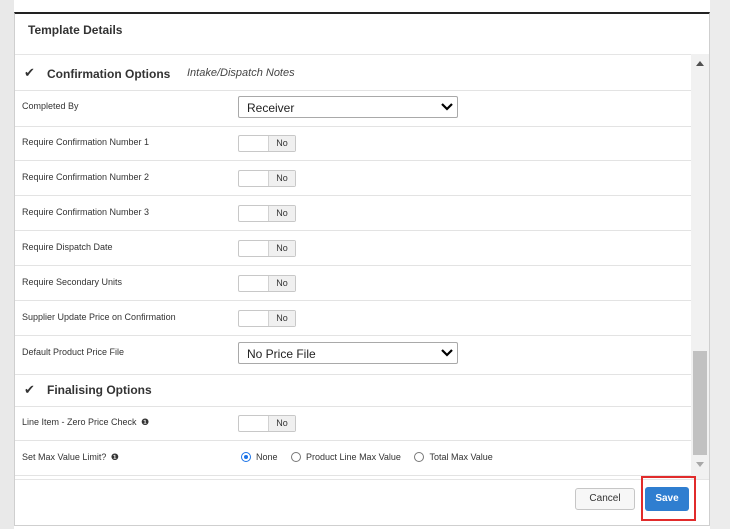 The width and height of the screenshot is (730, 529). Describe the element at coordinates (267, 318) in the screenshot. I see `supplier-update-price-toggle: No` at that location.